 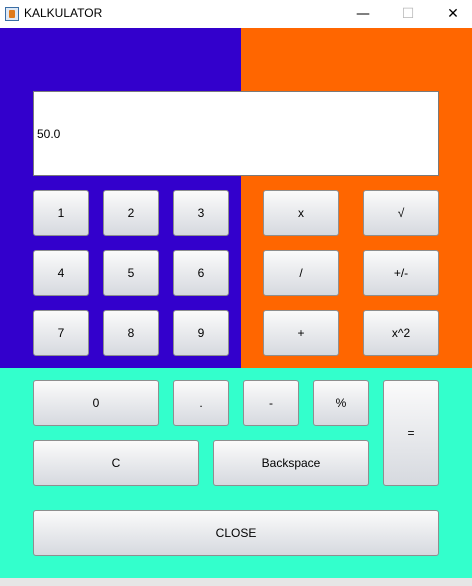 What do you see at coordinates (96, 403) in the screenshot?
I see `digit-0-button: 0` at bounding box center [96, 403].